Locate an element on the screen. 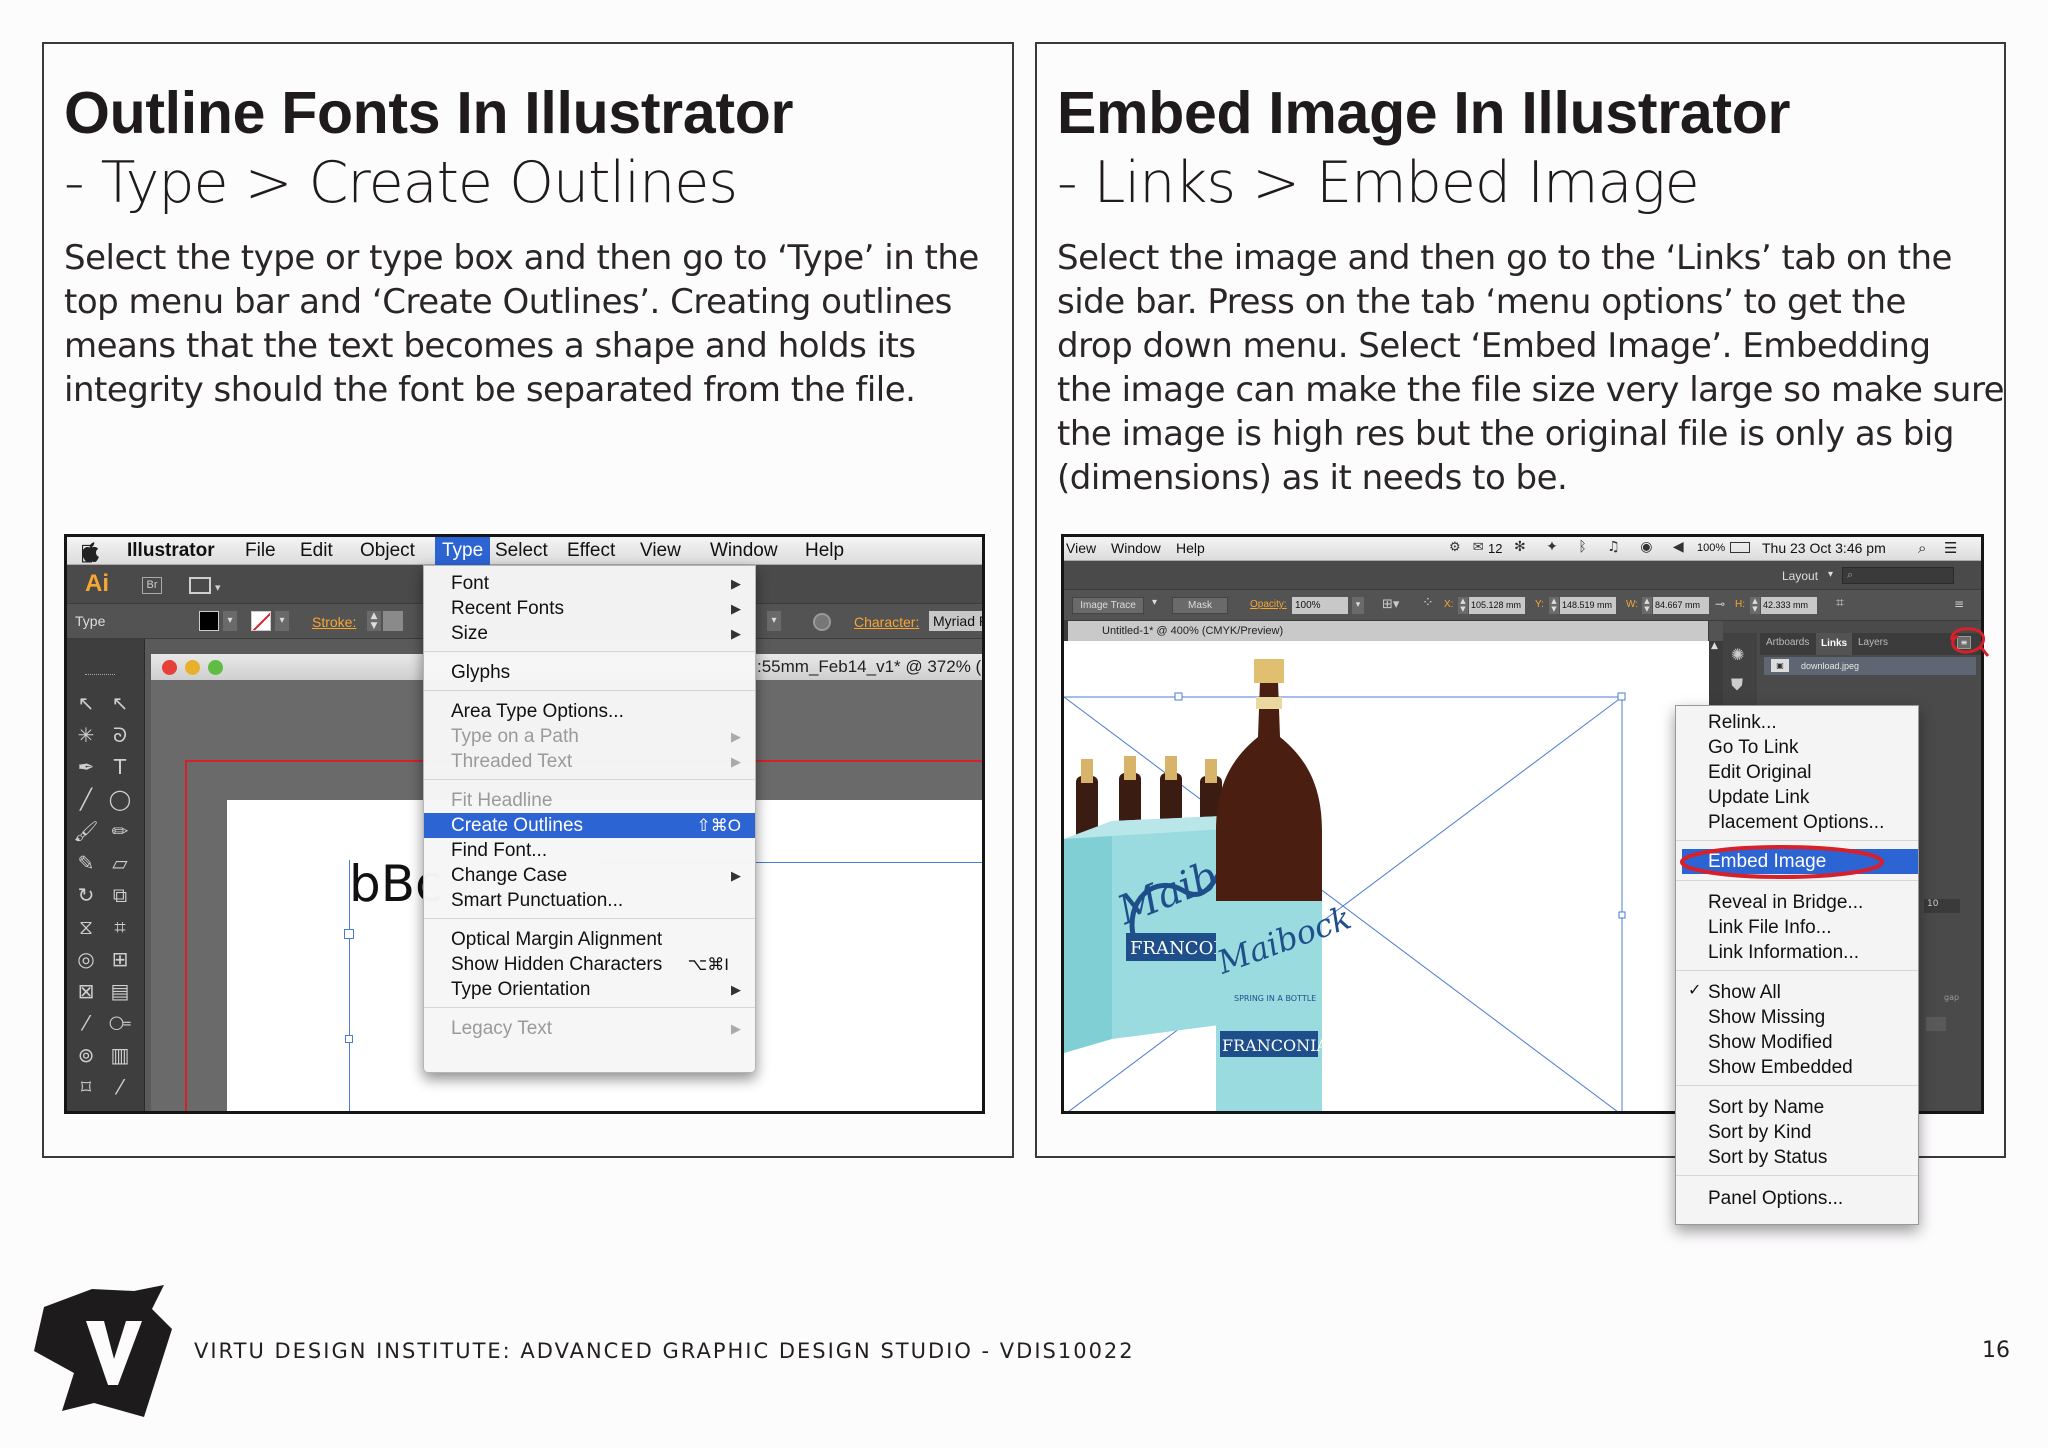  rotate-tool-icon: ↻ is located at coordinates (86, 895).